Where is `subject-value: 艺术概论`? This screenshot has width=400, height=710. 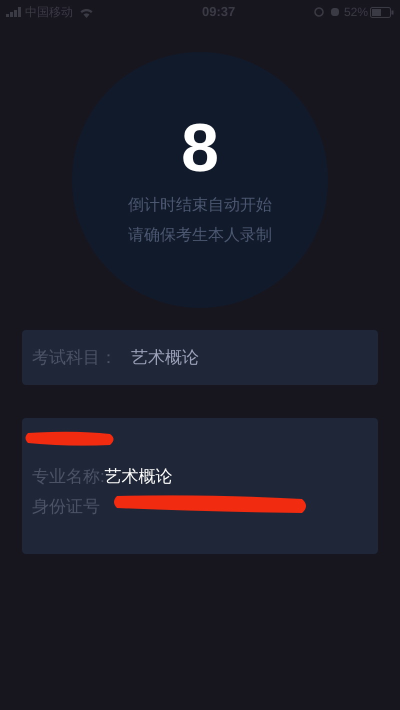
subject-value: 艺术概论 is located at coordinates (165, 357).